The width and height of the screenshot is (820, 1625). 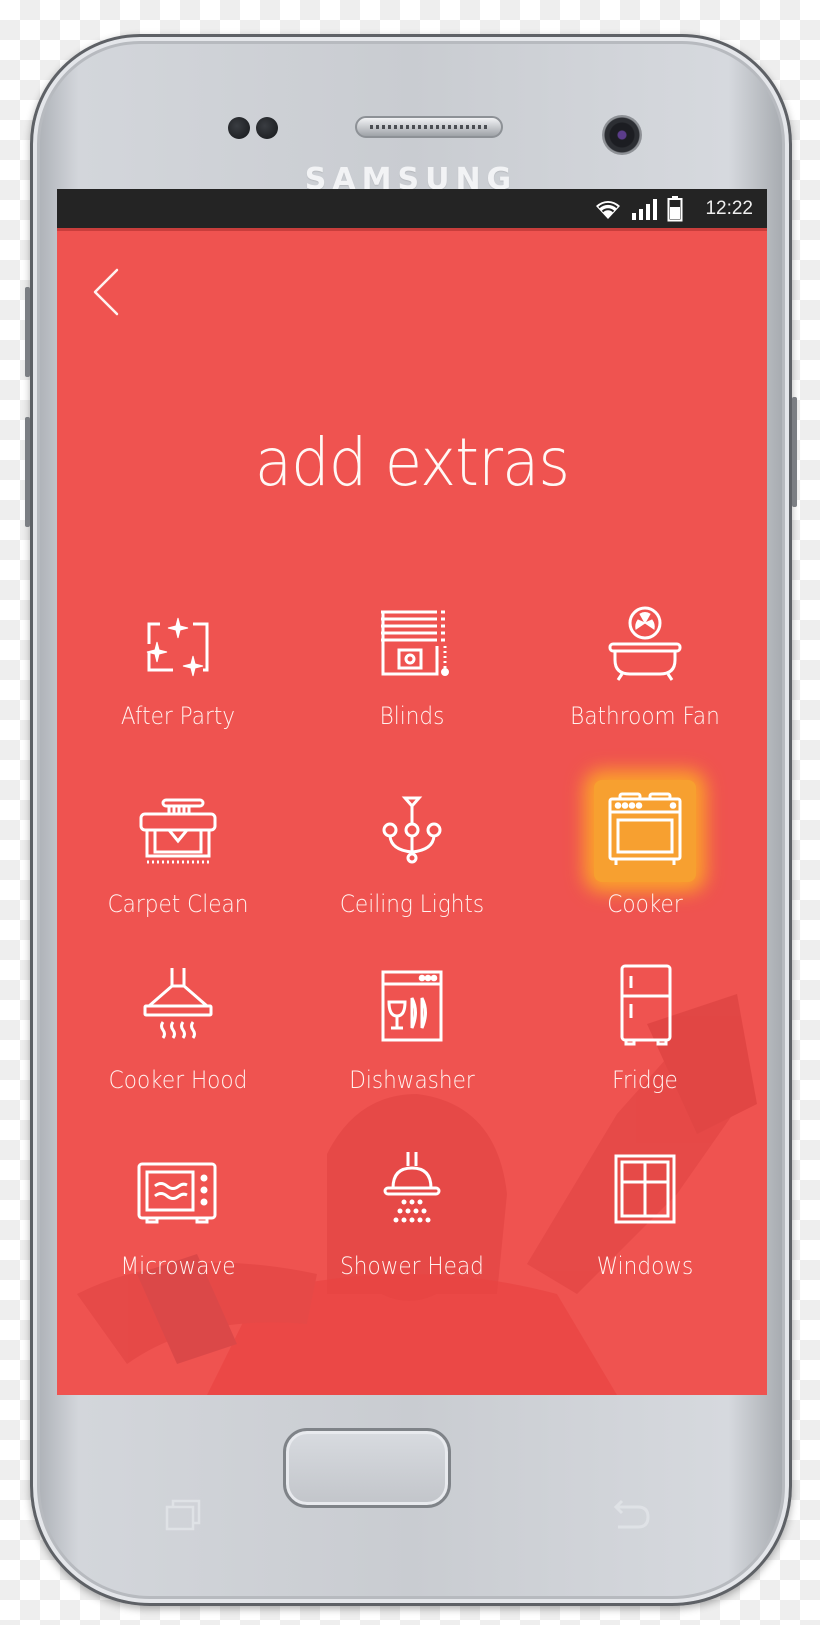 What do you see at coordinates (412, 716) in the screenshot?
I see `extra-item-label: Blinds` at bounding box center [412, 716].